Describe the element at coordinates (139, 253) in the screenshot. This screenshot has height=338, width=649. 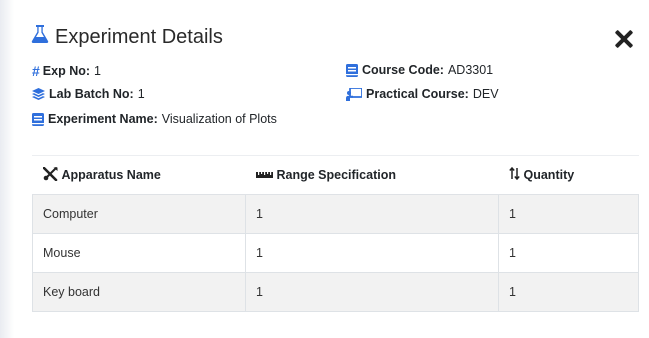
I see `cell-apparatus-name: Mouse` at that location.